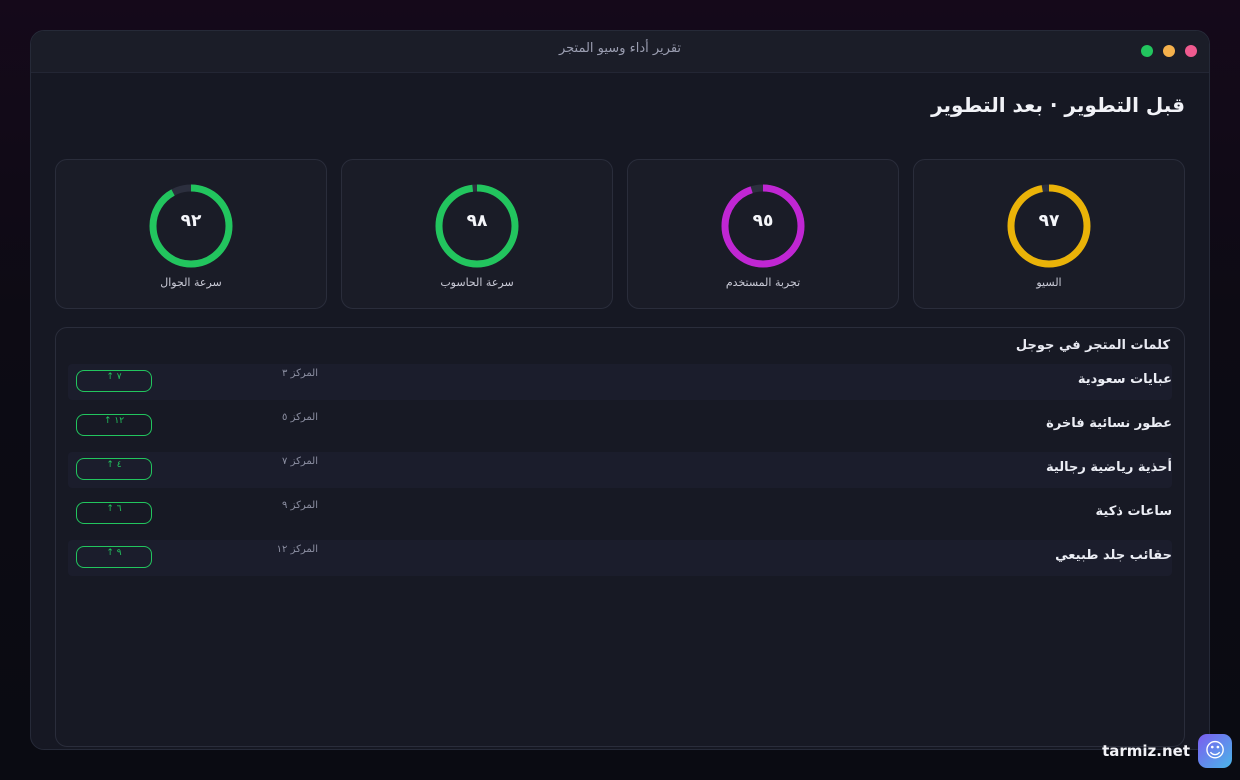 The image size is (1240, 780). What do you see at coordinates (1109, 467) in the screenshot?
I see `keyword-name: أحذية رياضية رجالية` at bounding box center [1109, 467].